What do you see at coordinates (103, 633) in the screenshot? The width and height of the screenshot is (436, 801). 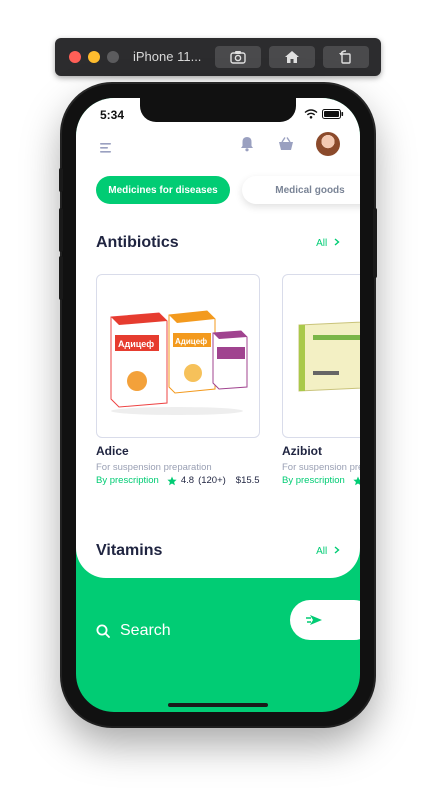 I see `search-icon` at bounding box center [103, 633].